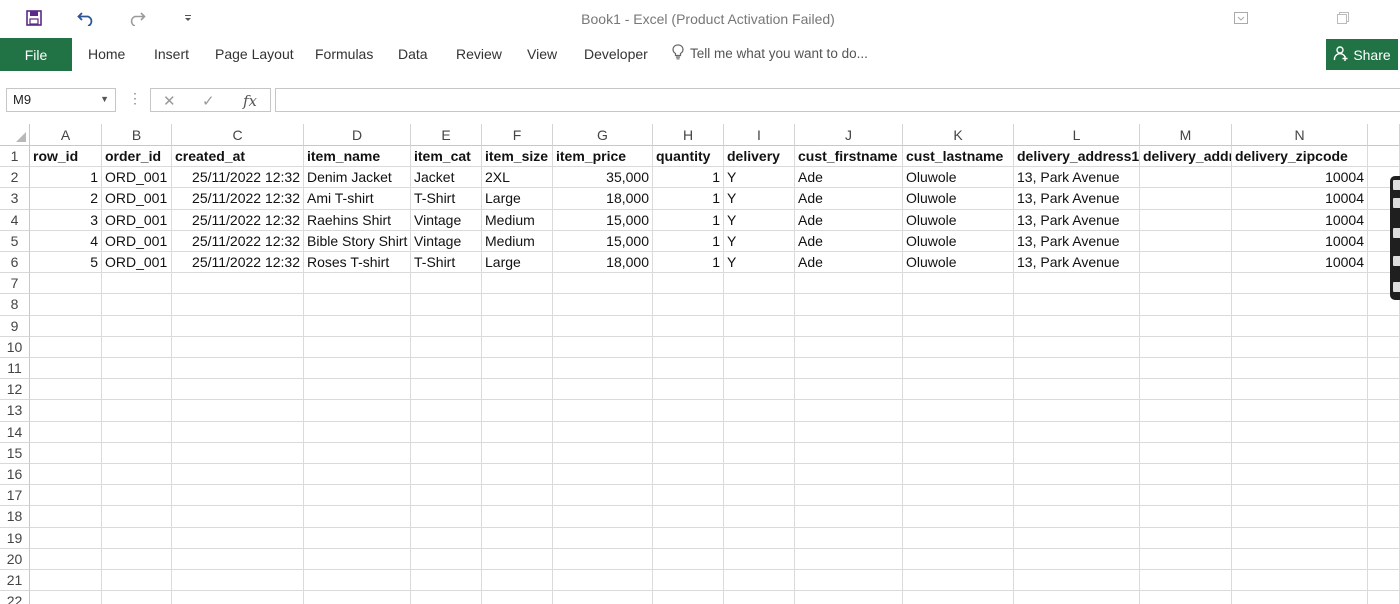  I want to click on table-cell, so click(1186, 241).